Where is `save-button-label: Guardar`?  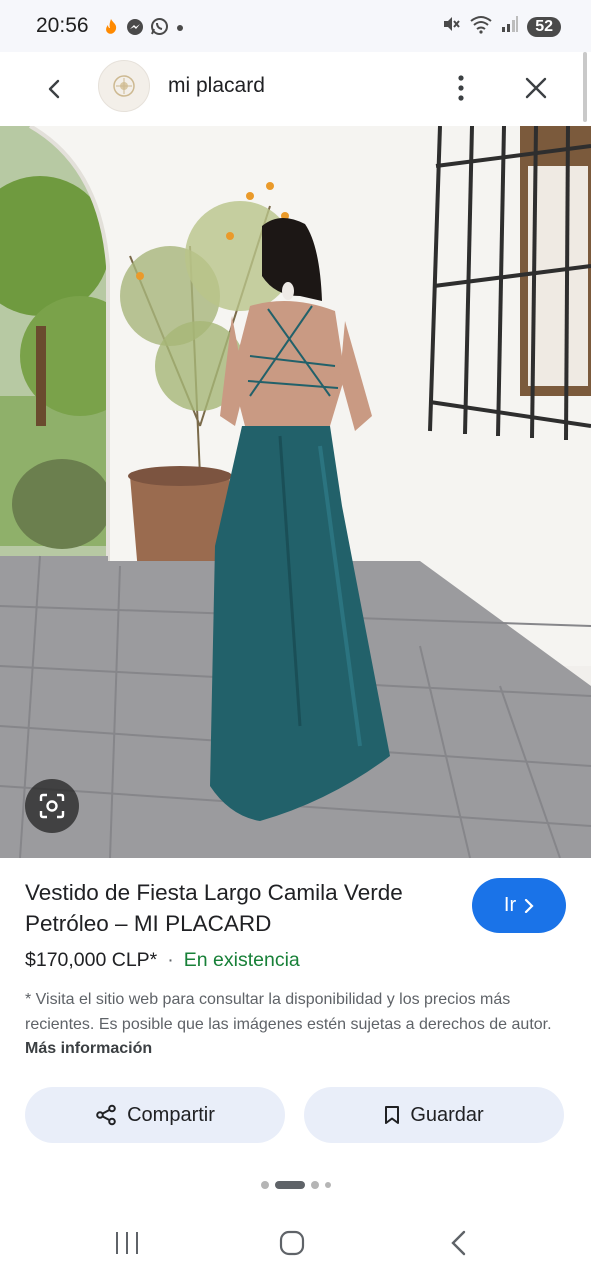
save-button-label: Guardar is located at coordinates (447, 1114).